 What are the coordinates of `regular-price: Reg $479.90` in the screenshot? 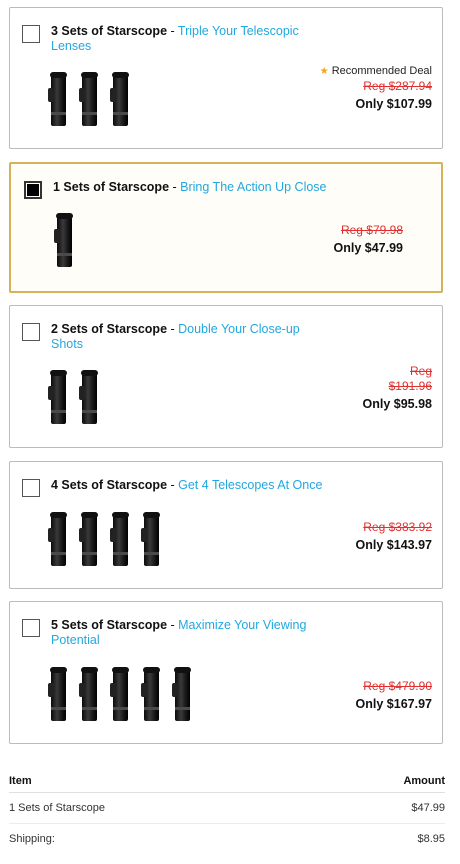 It's located at (397, 686).